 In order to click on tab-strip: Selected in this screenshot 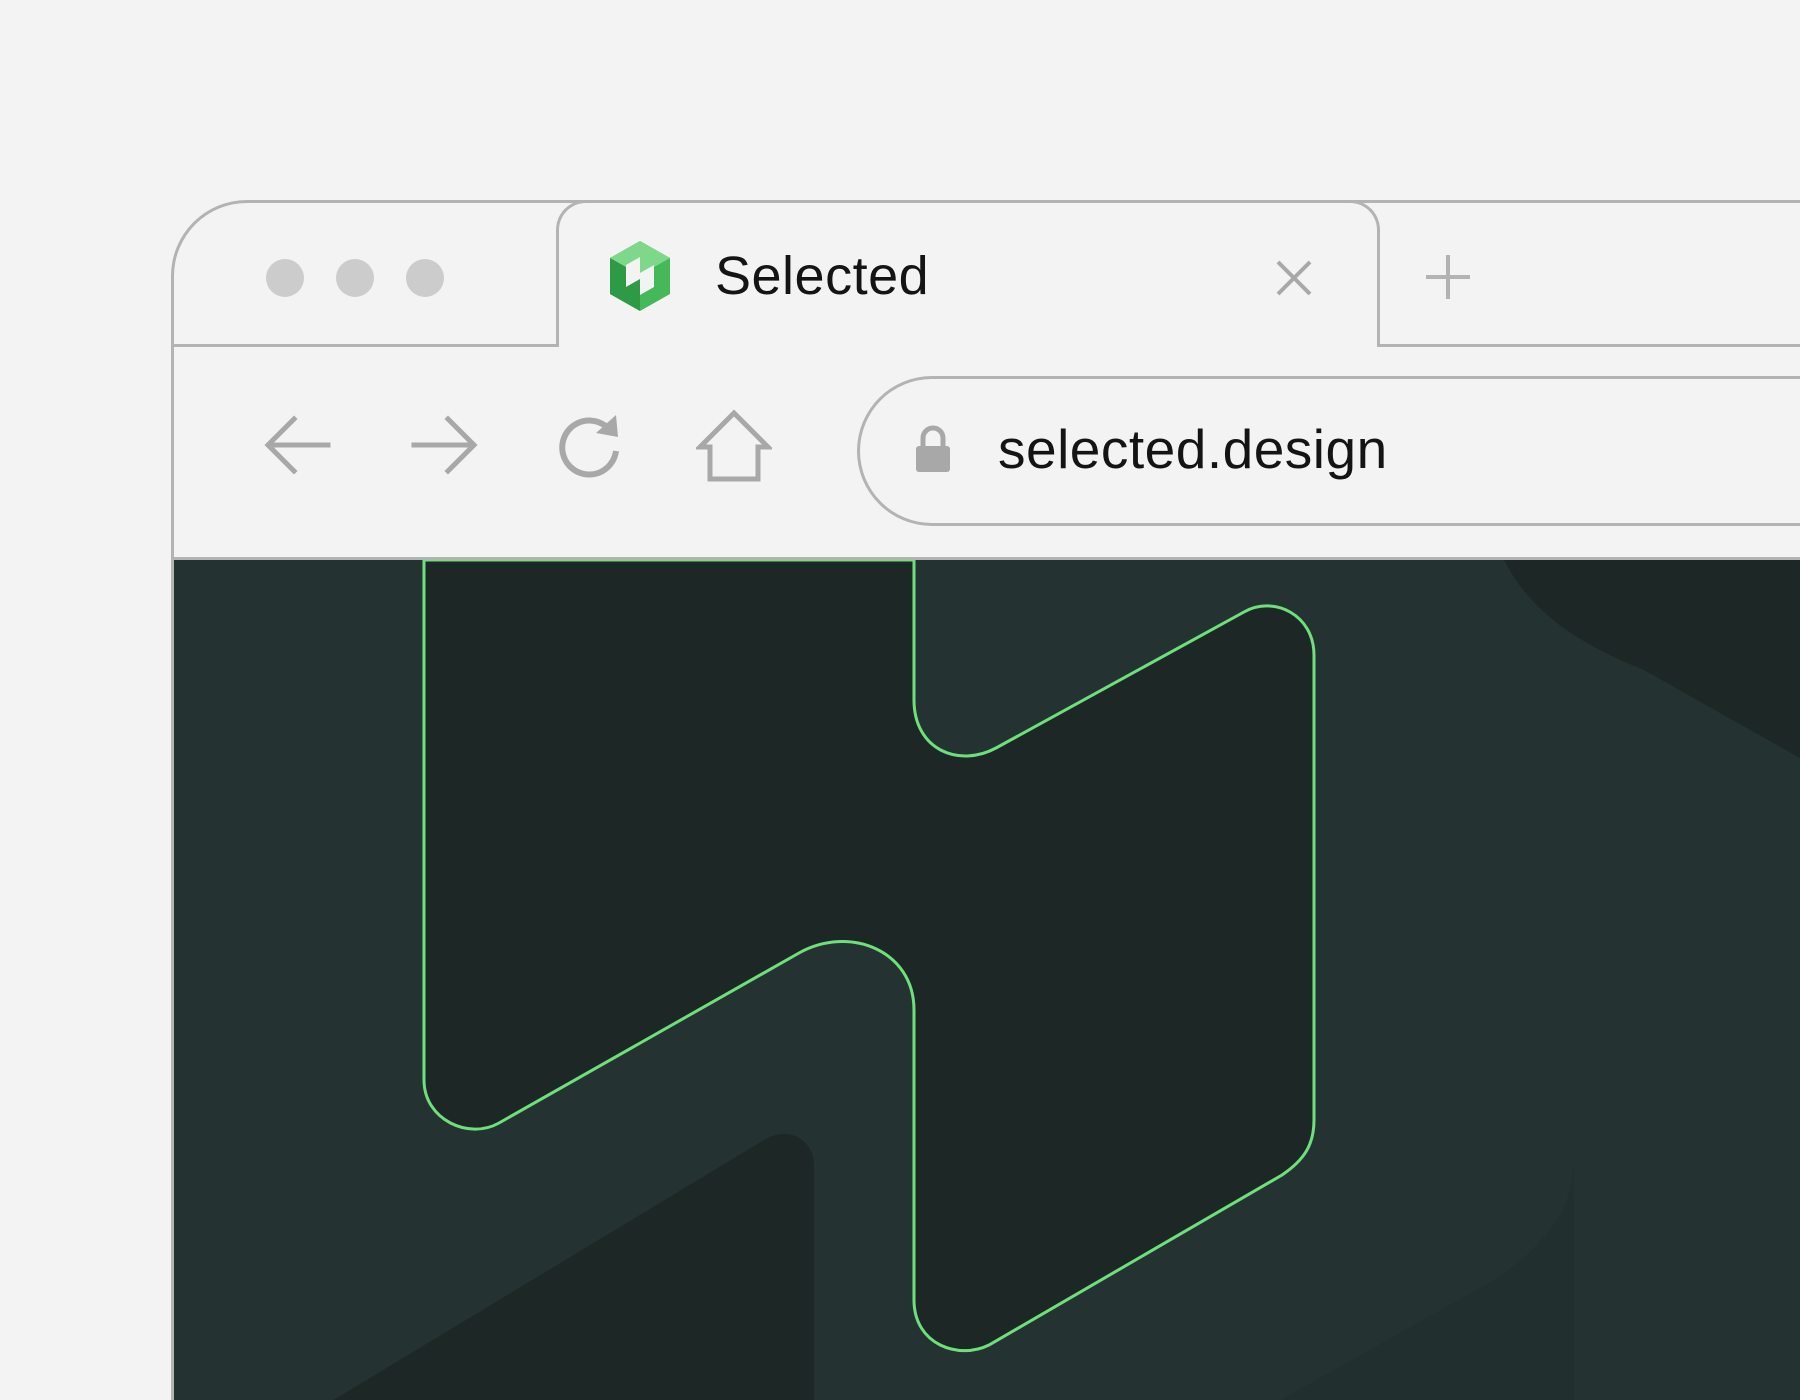, I will do `click(987, 275)`.